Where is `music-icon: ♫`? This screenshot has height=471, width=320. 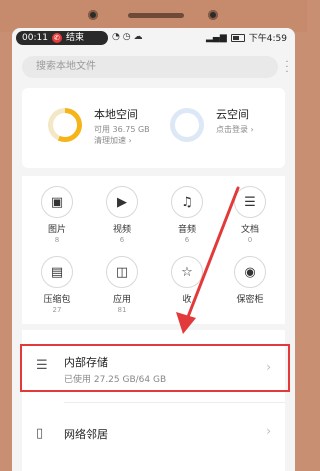 music-icon: ♫ is located at coordinates (187, 202).